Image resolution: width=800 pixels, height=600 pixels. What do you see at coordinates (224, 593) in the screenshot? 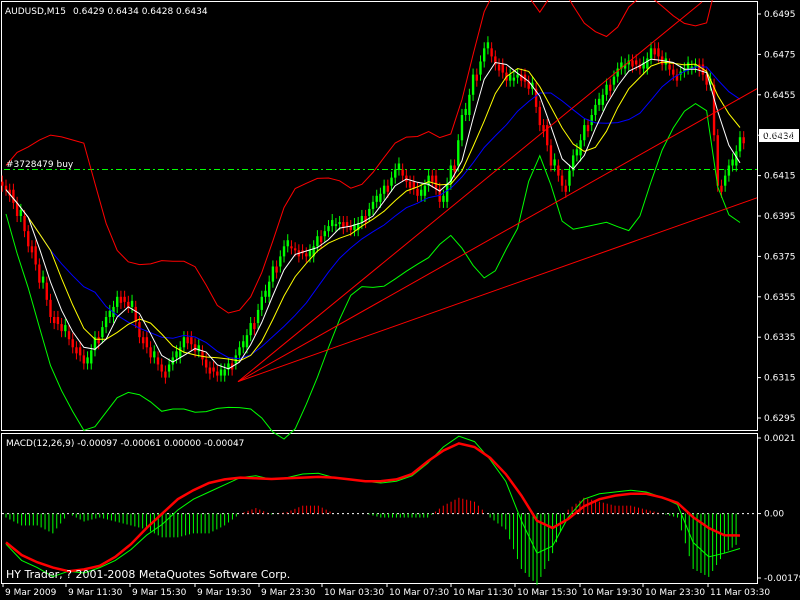
I see `time-tick-label: 9 Mar 19:30` at bounding box center [224, 593].